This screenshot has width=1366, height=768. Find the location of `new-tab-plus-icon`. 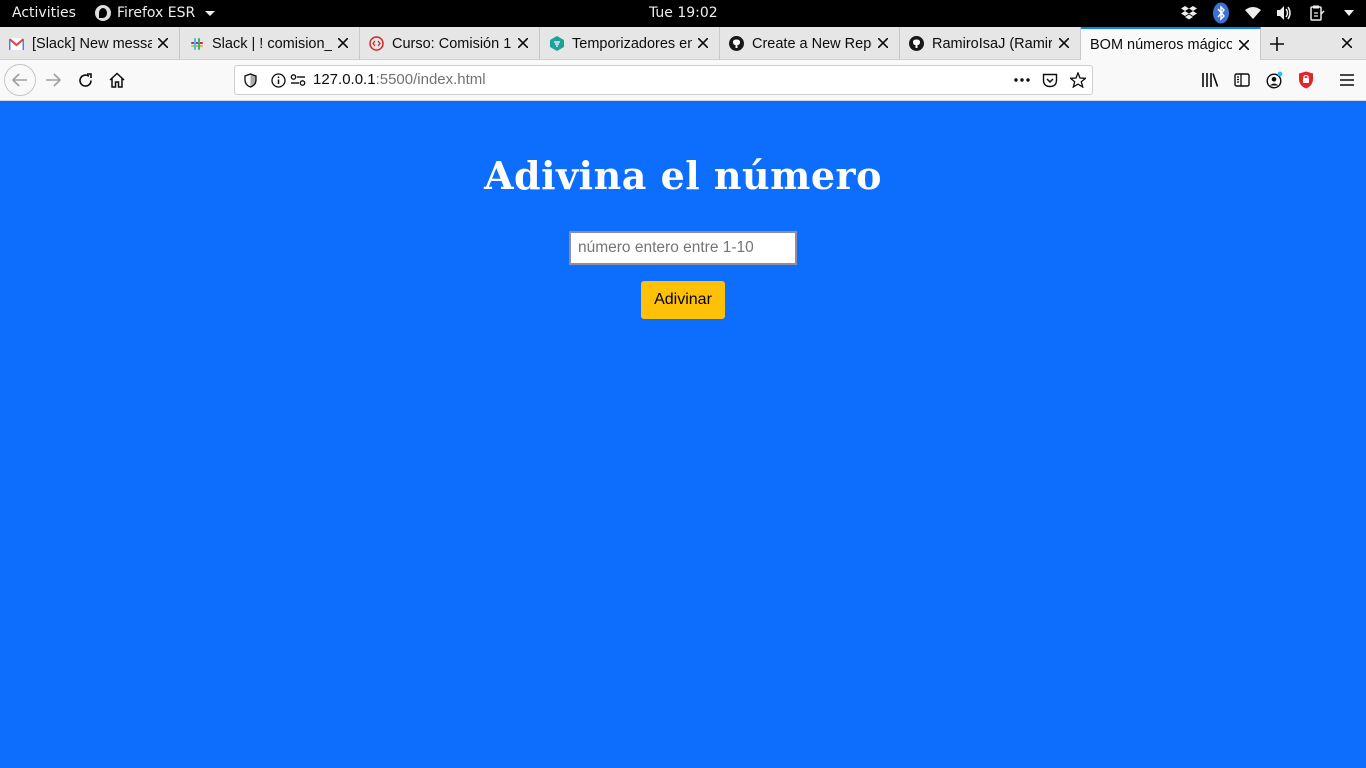

new-tab-plus-icon is located at coordinates (1277, 44).